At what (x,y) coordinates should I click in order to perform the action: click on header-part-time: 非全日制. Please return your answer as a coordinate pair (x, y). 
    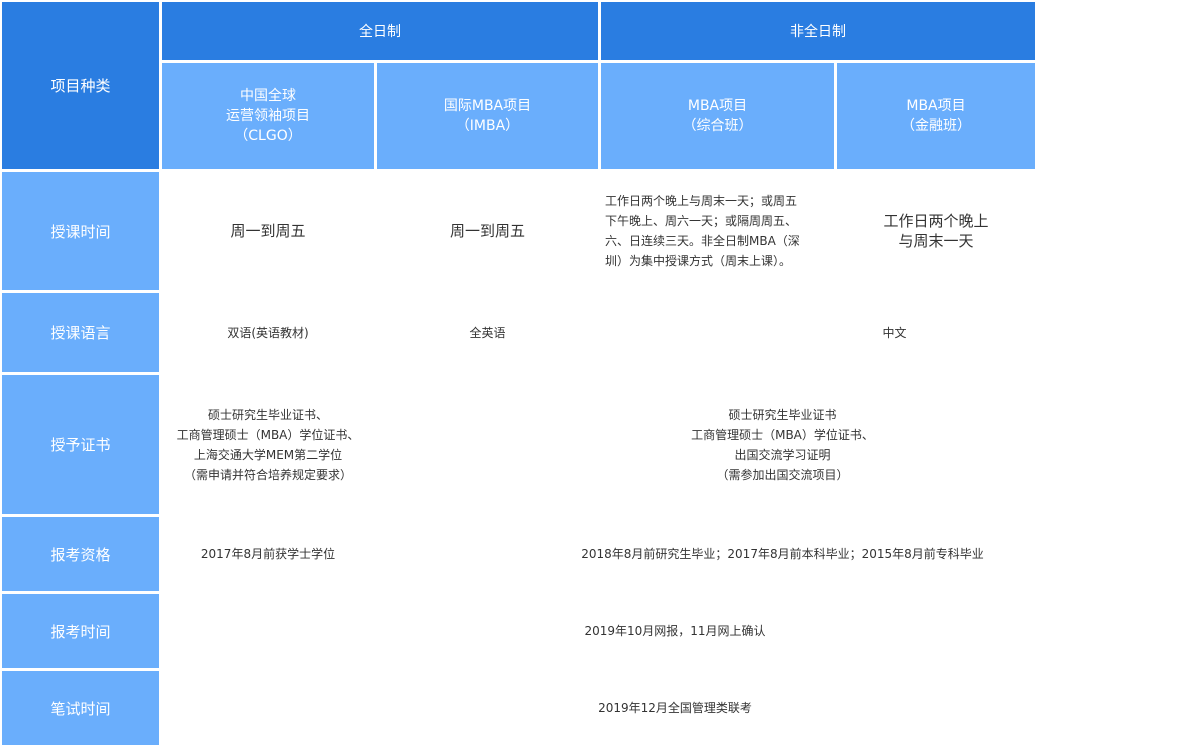
    Looking at the image, I should click on (818, 31).